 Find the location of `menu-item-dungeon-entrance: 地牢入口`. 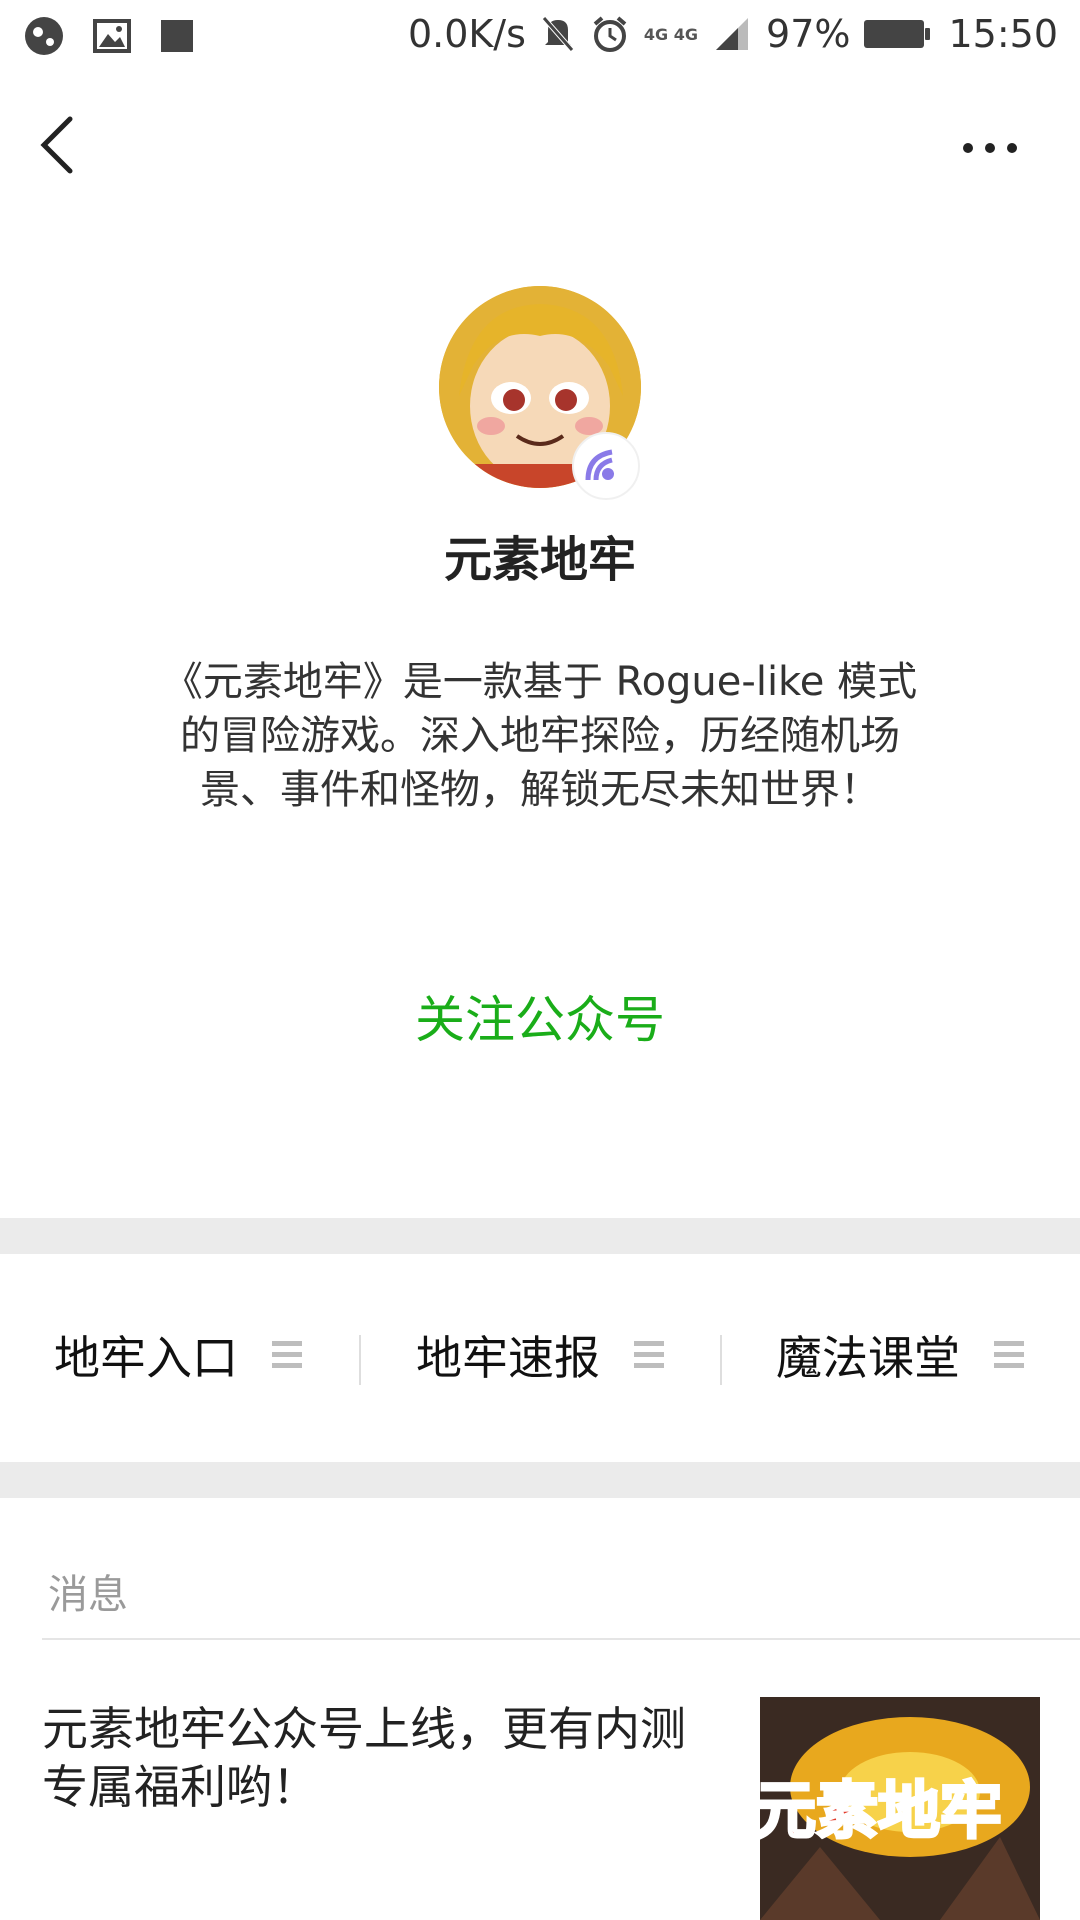

menu-item-dungeon-entrance: 地牢入口 is located at coordinates (178, 1355).